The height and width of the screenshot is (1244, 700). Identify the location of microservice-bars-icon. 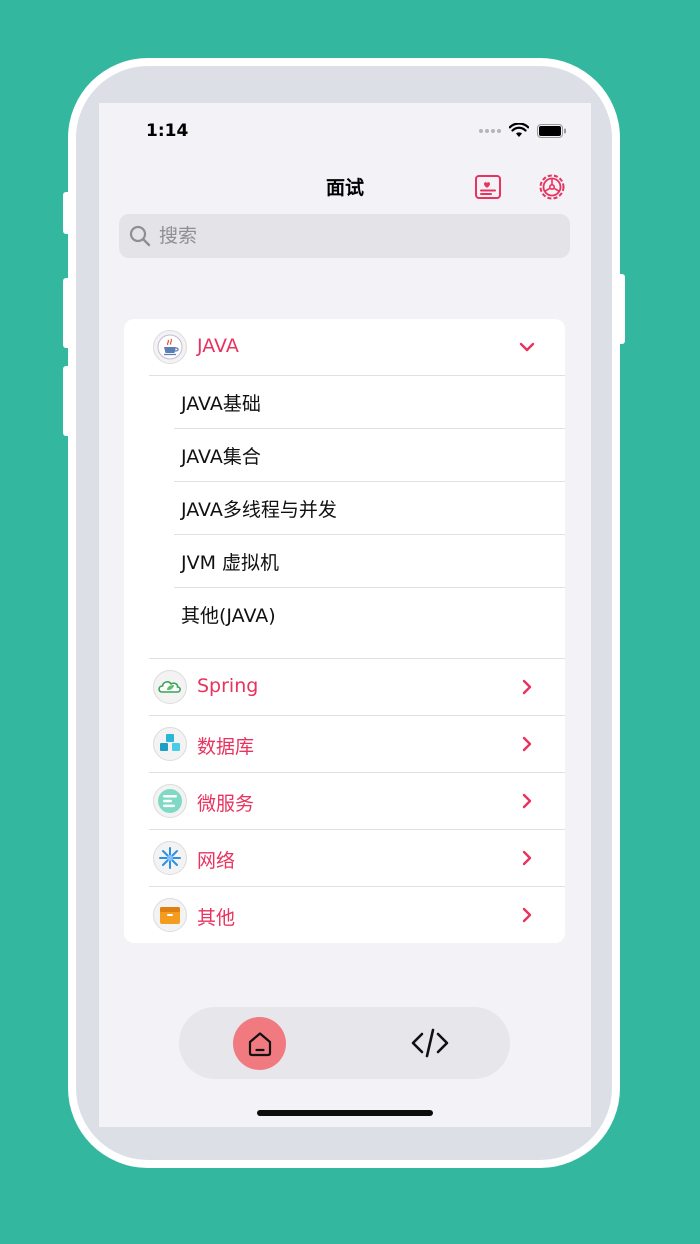
(170, 801).